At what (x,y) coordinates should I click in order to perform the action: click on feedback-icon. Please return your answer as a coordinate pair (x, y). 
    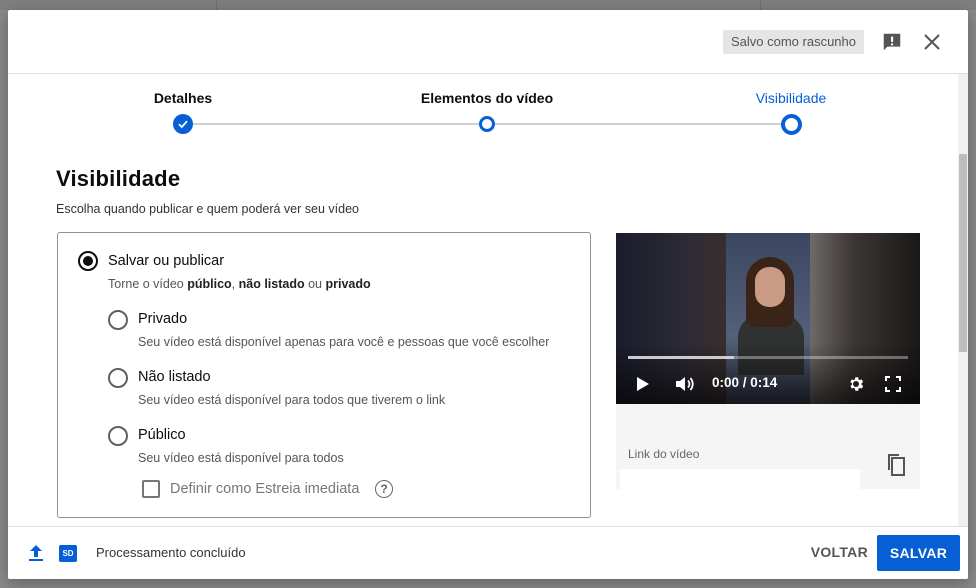
    Looking at the image, I should click on (892, 42).